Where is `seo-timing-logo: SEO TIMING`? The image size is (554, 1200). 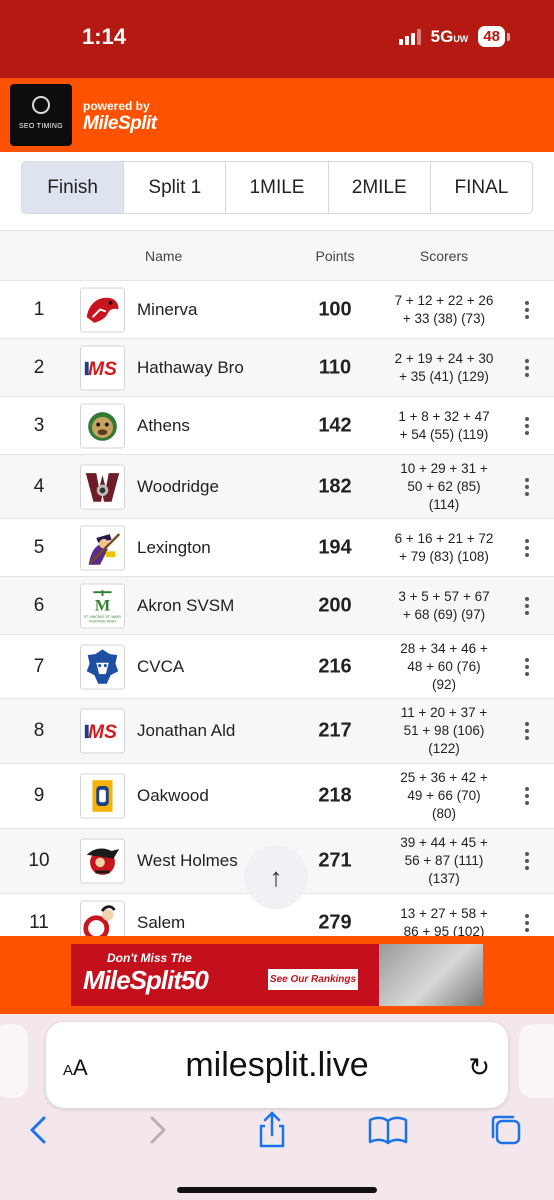
seo-timing-logo: SEO TIMING is located at coordinates (41, 115).